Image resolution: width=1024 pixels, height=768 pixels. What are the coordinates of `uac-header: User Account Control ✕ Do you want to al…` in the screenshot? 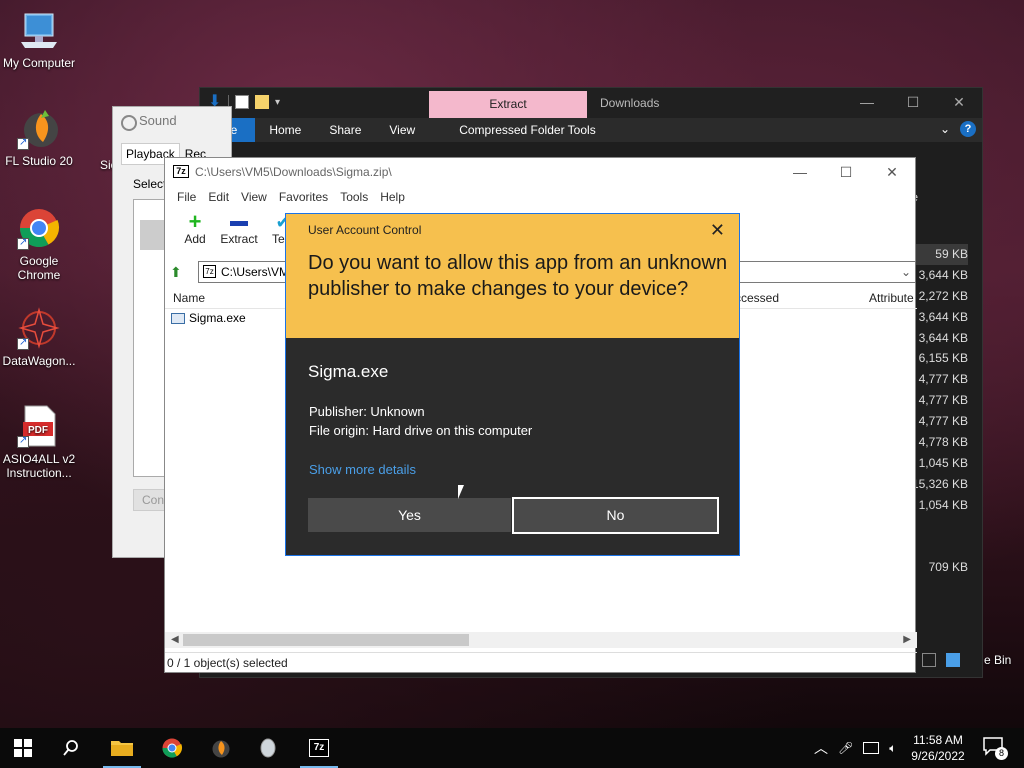 It's located at (512, 276).